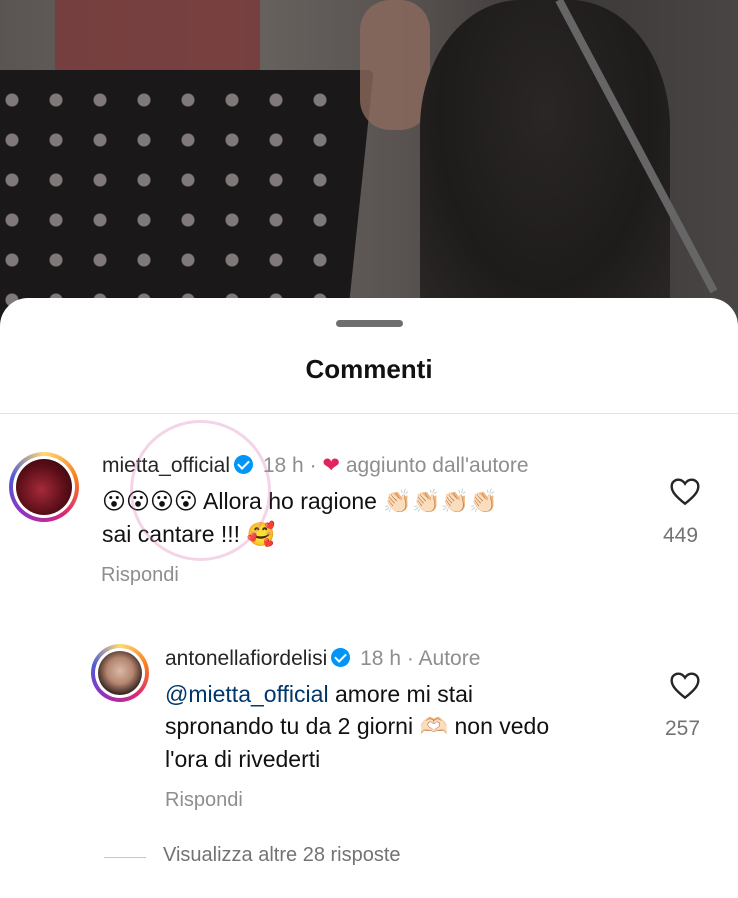 The width and height of the screenshot is (738, 898). I want to click on comment-text-line2b: non vedo, so click(502, 726).